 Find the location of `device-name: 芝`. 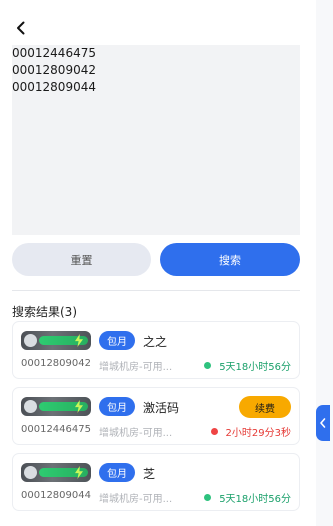

device-name: 芝 is located at coordinates (149, 474).